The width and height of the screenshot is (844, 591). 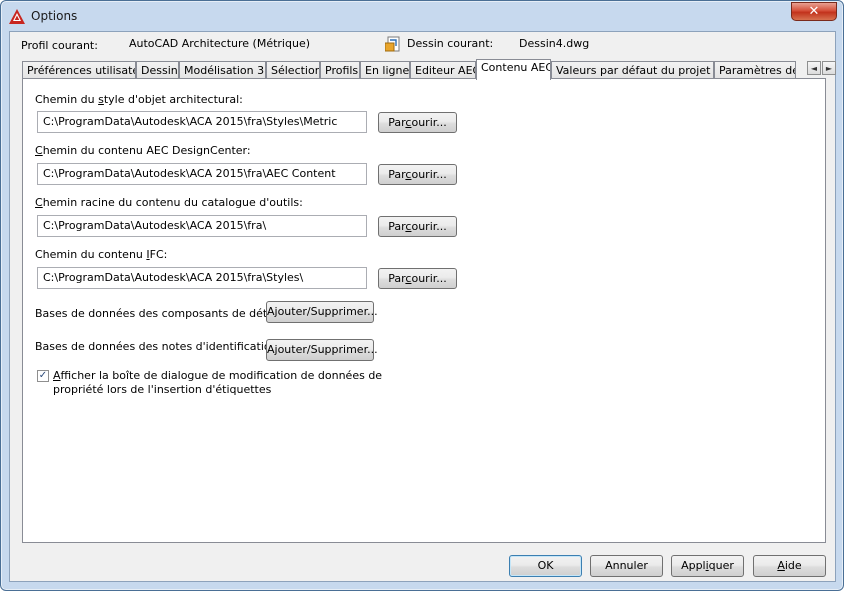 What do you see at coordinates (101, 254) in the screenshot?
I see `ifc-path-label: Chemin du contenu IFC:` at bounding box center [101, 254].